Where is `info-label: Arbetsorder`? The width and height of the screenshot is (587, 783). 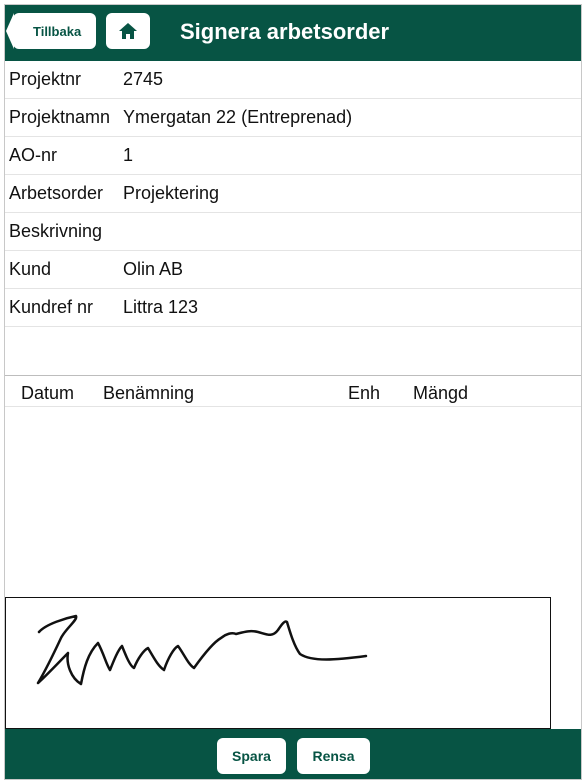 info-label: Arbetsorder is located at coordinates (56, 193).